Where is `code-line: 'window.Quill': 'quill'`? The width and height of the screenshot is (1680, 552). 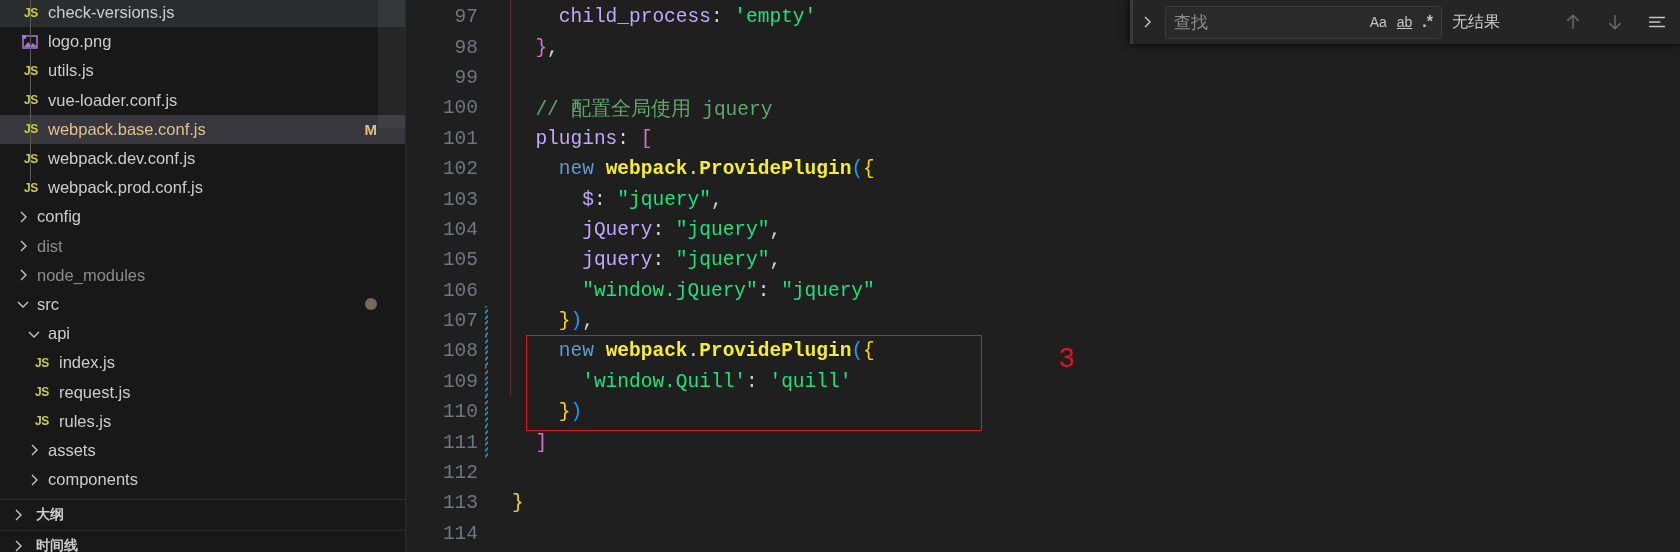 code-line: 'window.Quill': 'quill' is located at coordinates (716, 381).